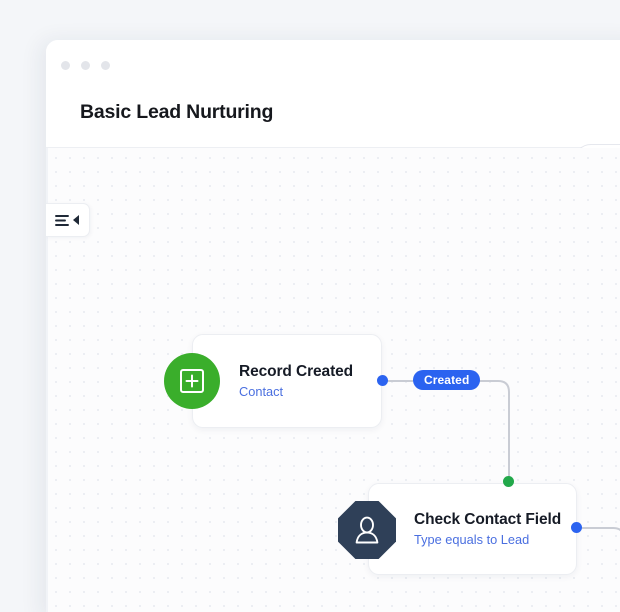 The width and height of the screenshot is (620, 612). Describe the element at coordinates (447, 380) in the screenshot. I see `badge-created: Created` at that location.